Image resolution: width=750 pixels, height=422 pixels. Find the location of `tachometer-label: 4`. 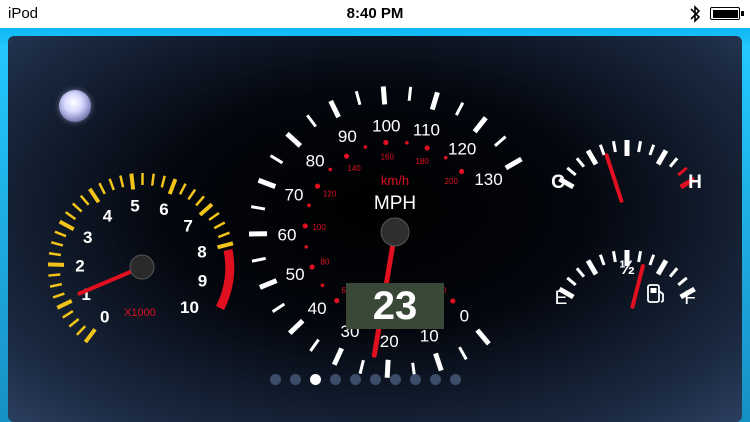

tachometer-label: 4 is located at coordinates (108, 215).